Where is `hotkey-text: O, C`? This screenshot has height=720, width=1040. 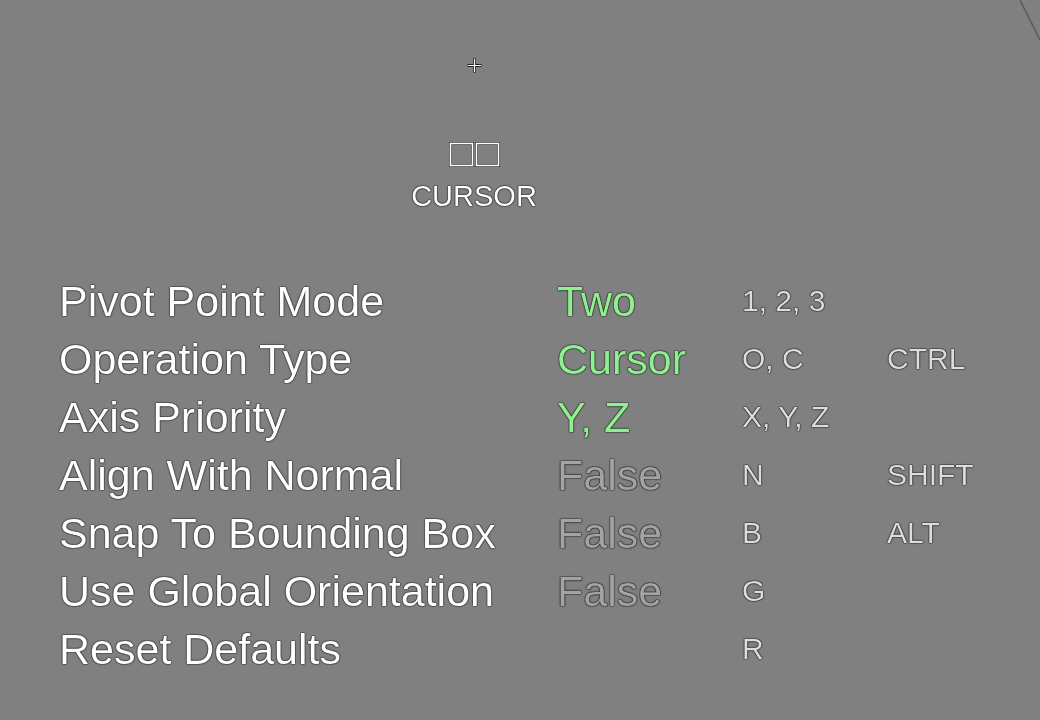
hotkey-text: O, C is located at coordinates (773, 359).